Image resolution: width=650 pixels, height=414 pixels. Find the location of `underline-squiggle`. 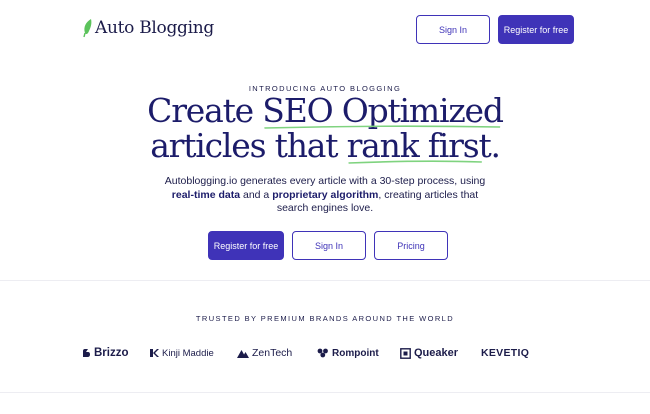

underline-squiggle is located at coordinates (415, 162).